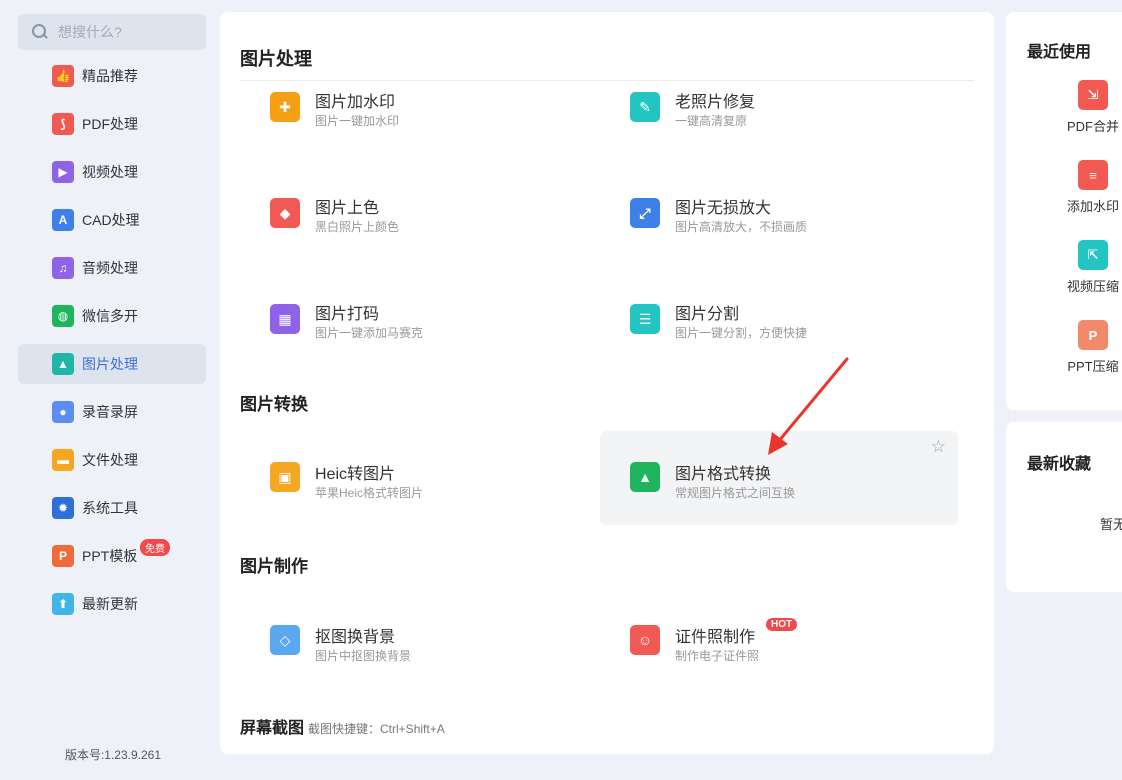 The height and width of the screenshot is (780, 1122). Describe the element at coordinates (645, 640) in the screenshot. I see `id-photo-icon: ☺` at that location.